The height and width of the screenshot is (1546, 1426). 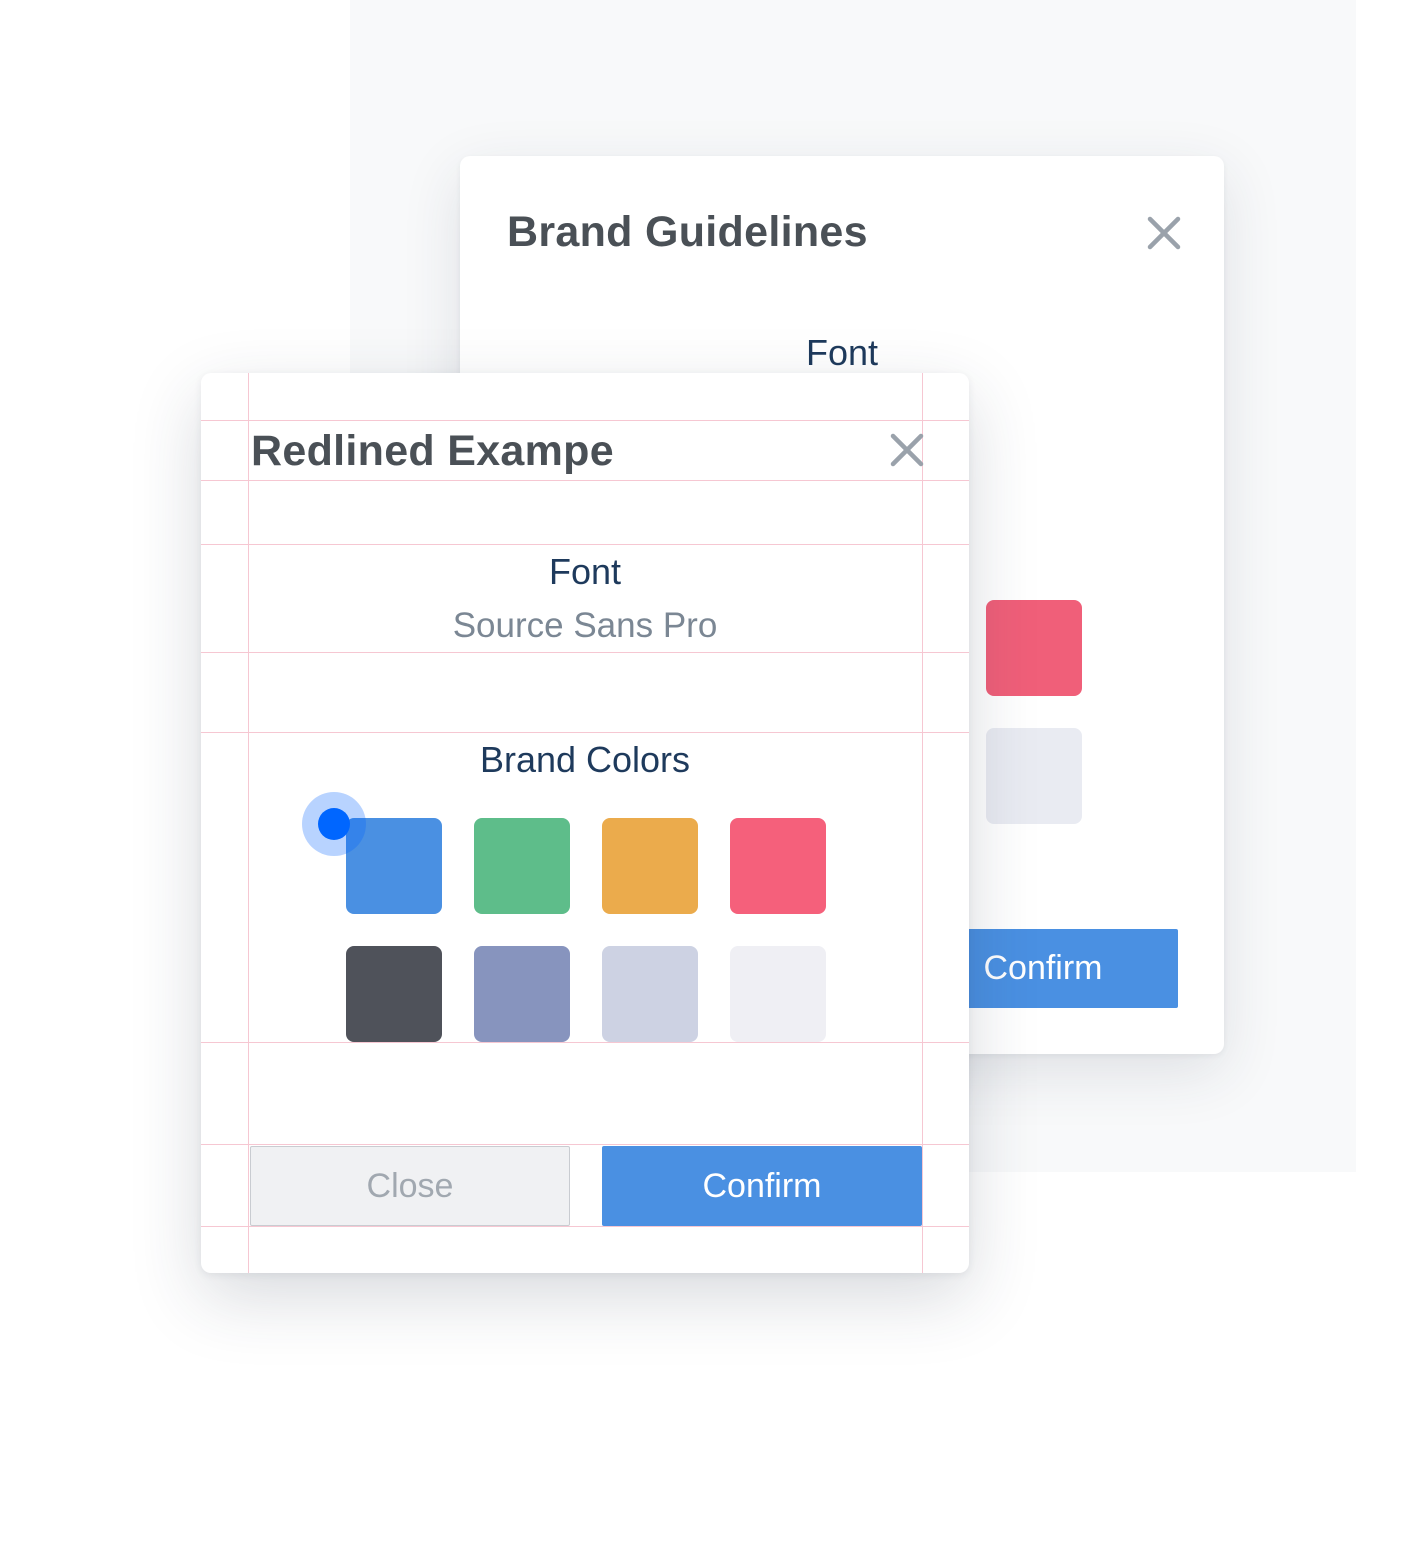 I want to click on font-value: Source Sans Pro, so click(x=585, y=625).